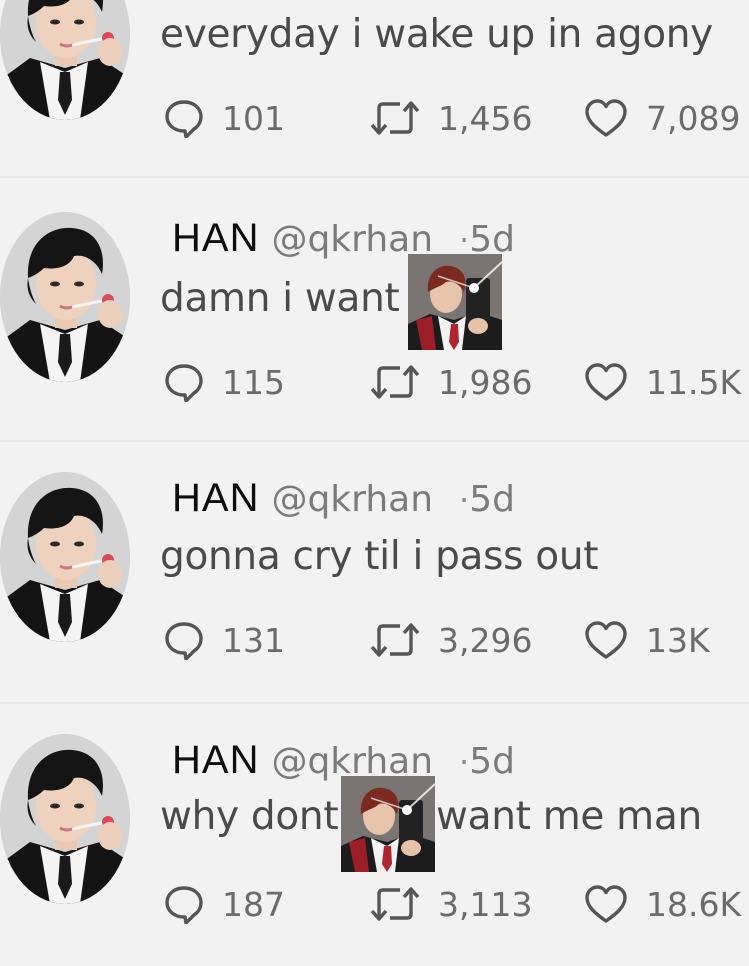 The width and height of the screenshot is (749, 966). What do you see at coordinates (374, 177) in the screenshot?
I see `divider` at bounding box center [374, 177].